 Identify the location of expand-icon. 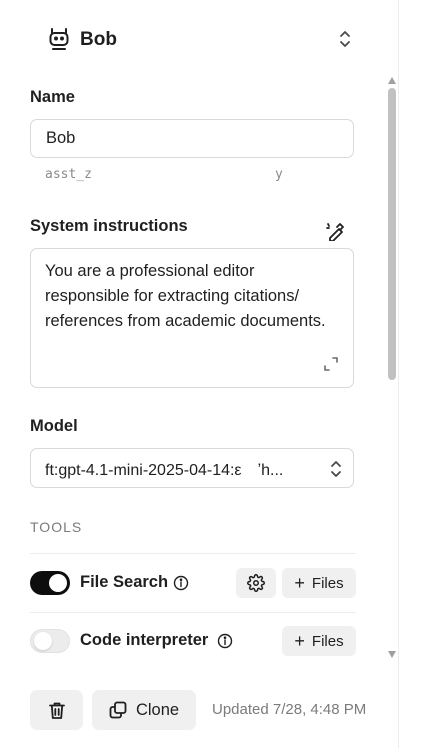
(331, 364).